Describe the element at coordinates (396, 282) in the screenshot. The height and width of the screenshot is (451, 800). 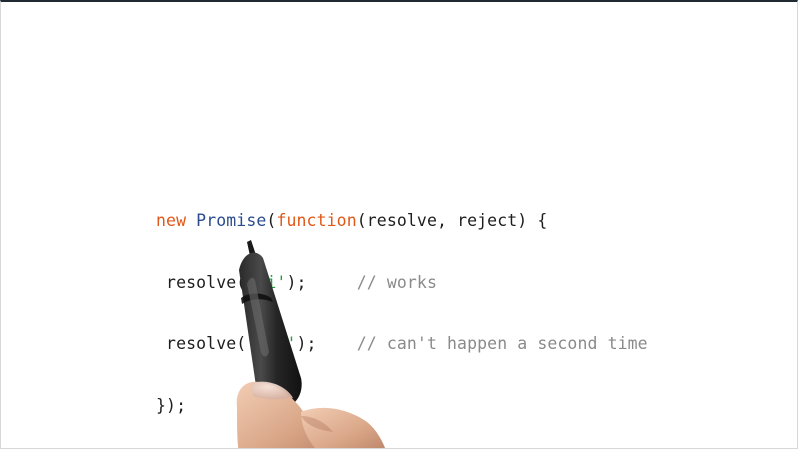
I see `comment-works: // works` at that location.